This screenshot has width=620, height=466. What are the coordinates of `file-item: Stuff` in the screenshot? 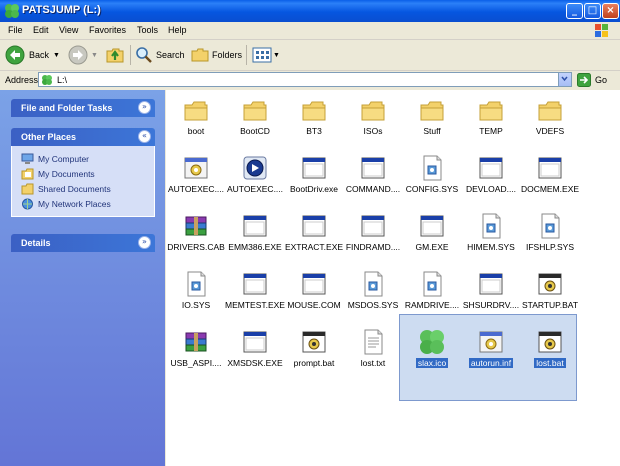 It's located at (432, 124).